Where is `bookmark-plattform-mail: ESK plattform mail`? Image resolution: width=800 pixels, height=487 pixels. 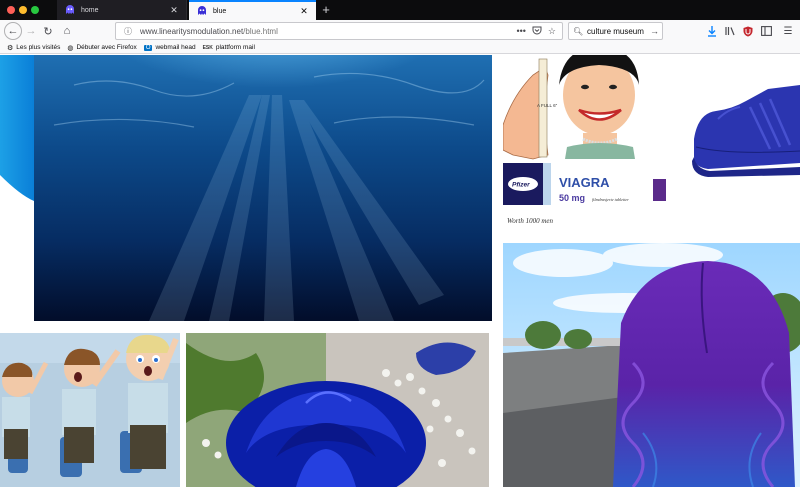 bookmark-plattform-mail: ESK plattform mail is located at coordinates (229, 47).